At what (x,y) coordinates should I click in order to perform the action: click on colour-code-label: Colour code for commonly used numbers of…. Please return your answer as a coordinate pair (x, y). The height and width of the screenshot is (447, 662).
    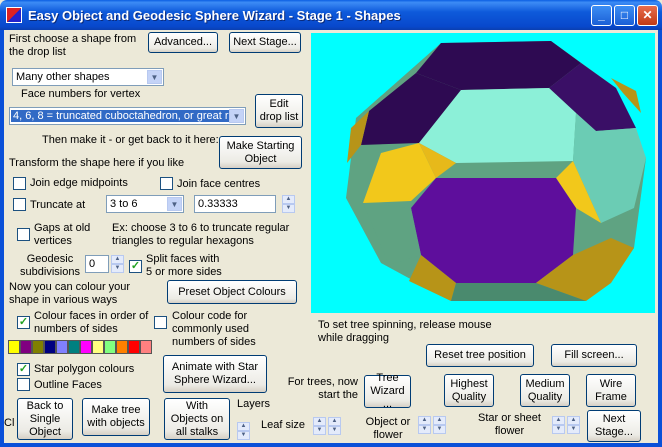
    Looking at the image, I should click on (214, 329).